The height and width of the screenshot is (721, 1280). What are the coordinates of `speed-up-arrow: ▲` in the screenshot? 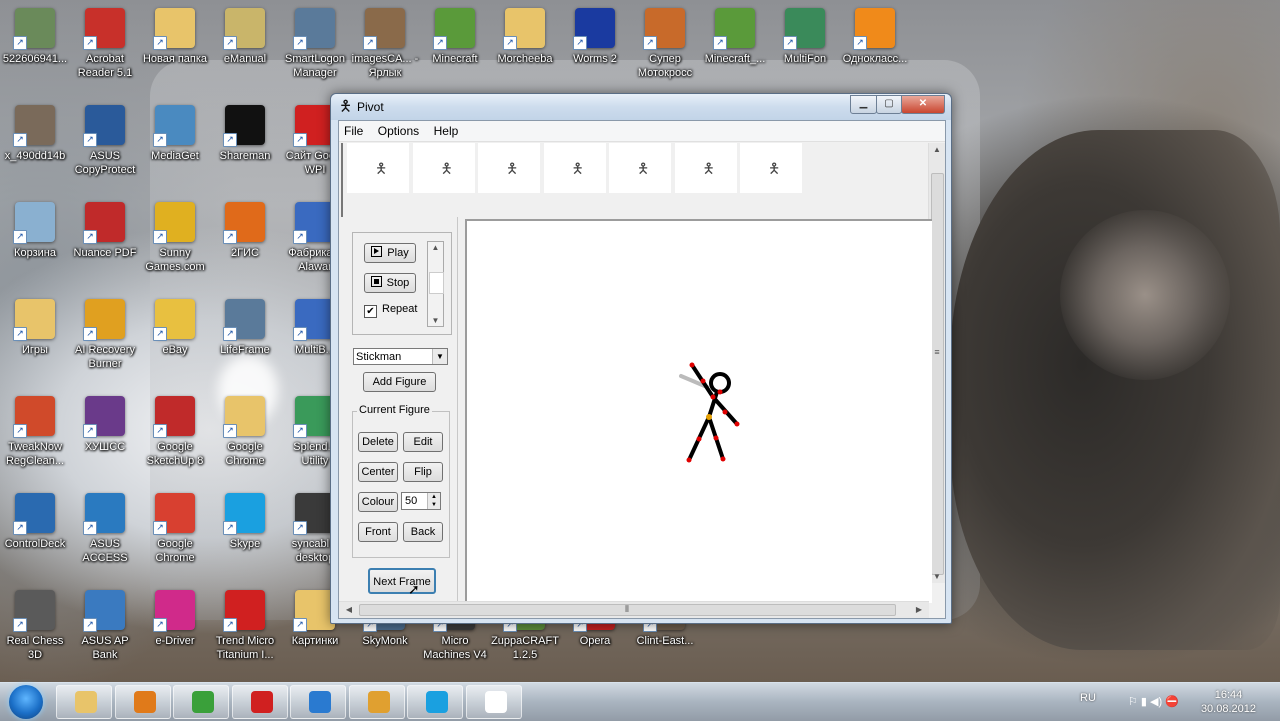 It's located at (435, 247).